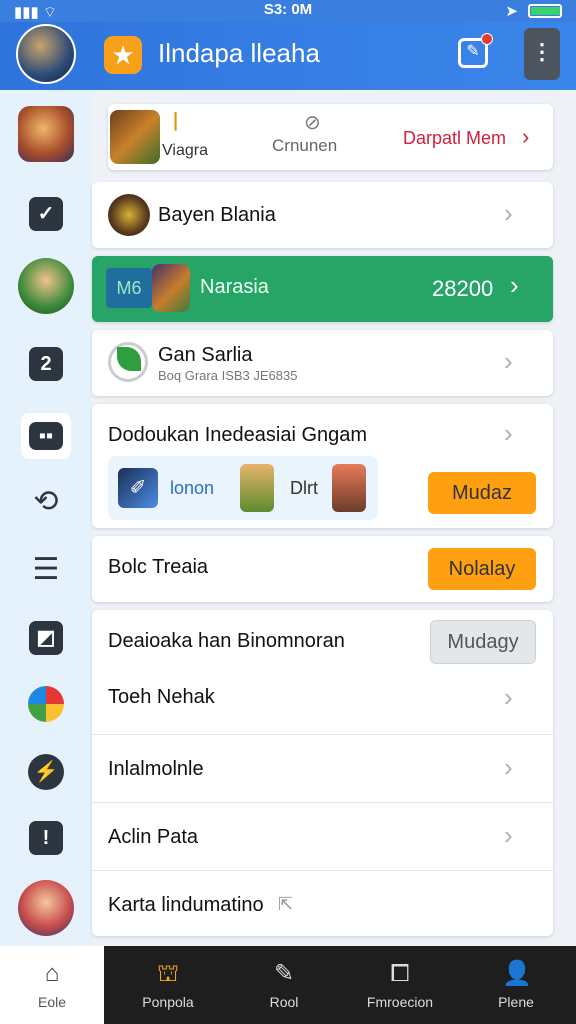 This screenshot has height=1024, width=576. I want to click on tab-tools: ✎ Rool, so click(284, 985).